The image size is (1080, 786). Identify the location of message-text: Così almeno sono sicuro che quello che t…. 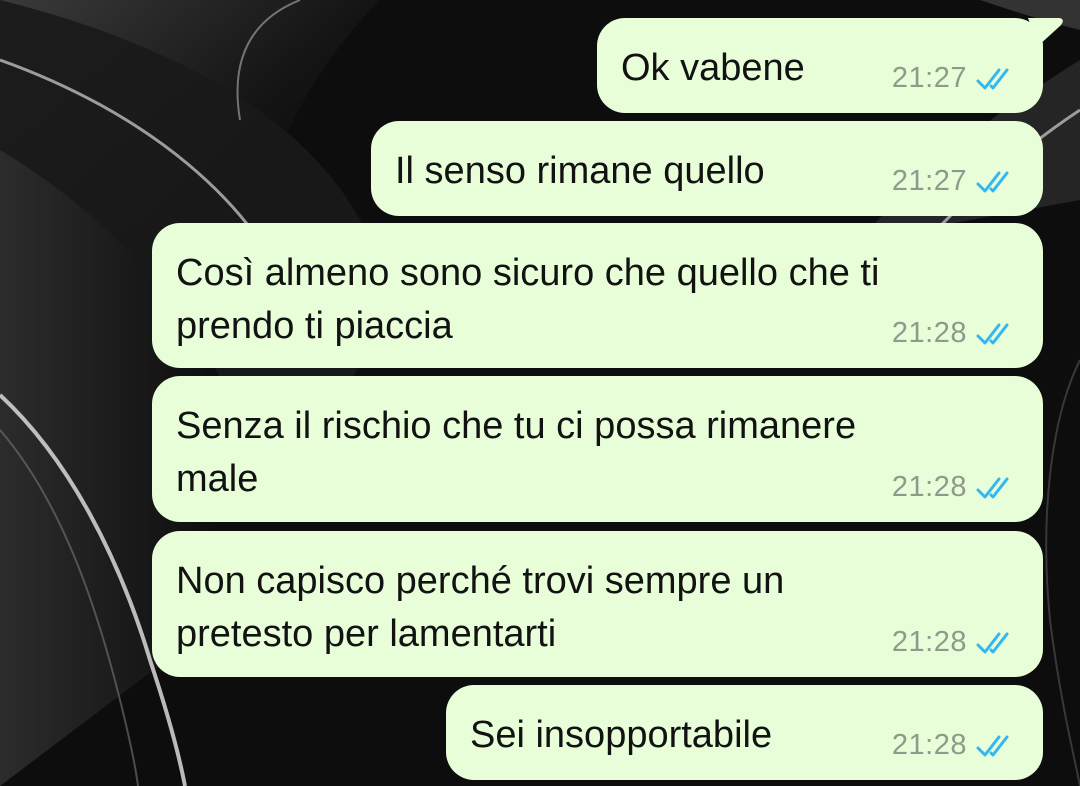
(528, 299).